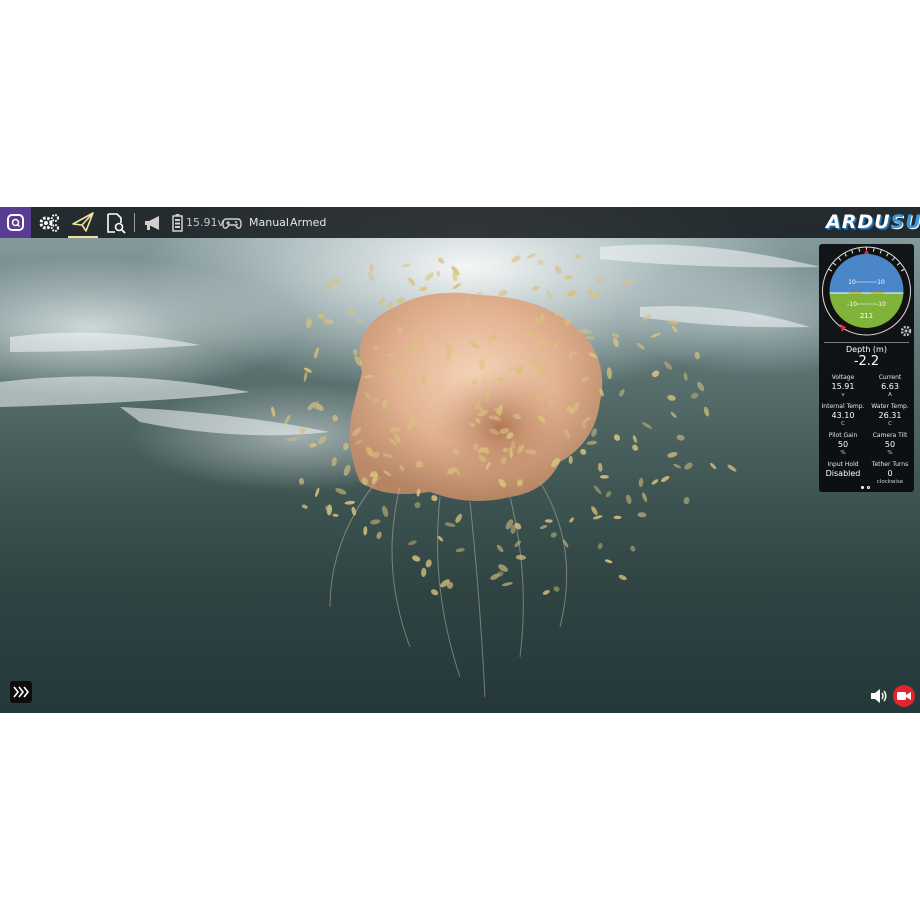  Describe the element at coordinates (866, 342) in the screenshot. I see `panel-divider` at that location.